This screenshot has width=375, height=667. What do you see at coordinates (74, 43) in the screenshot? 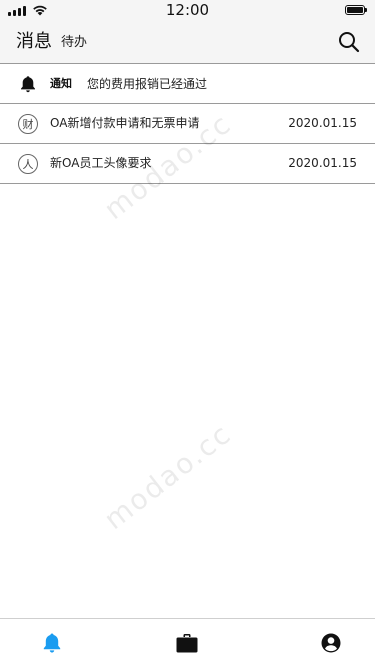
I see `tab-todo: 待办` at bounding box center [74, 43].